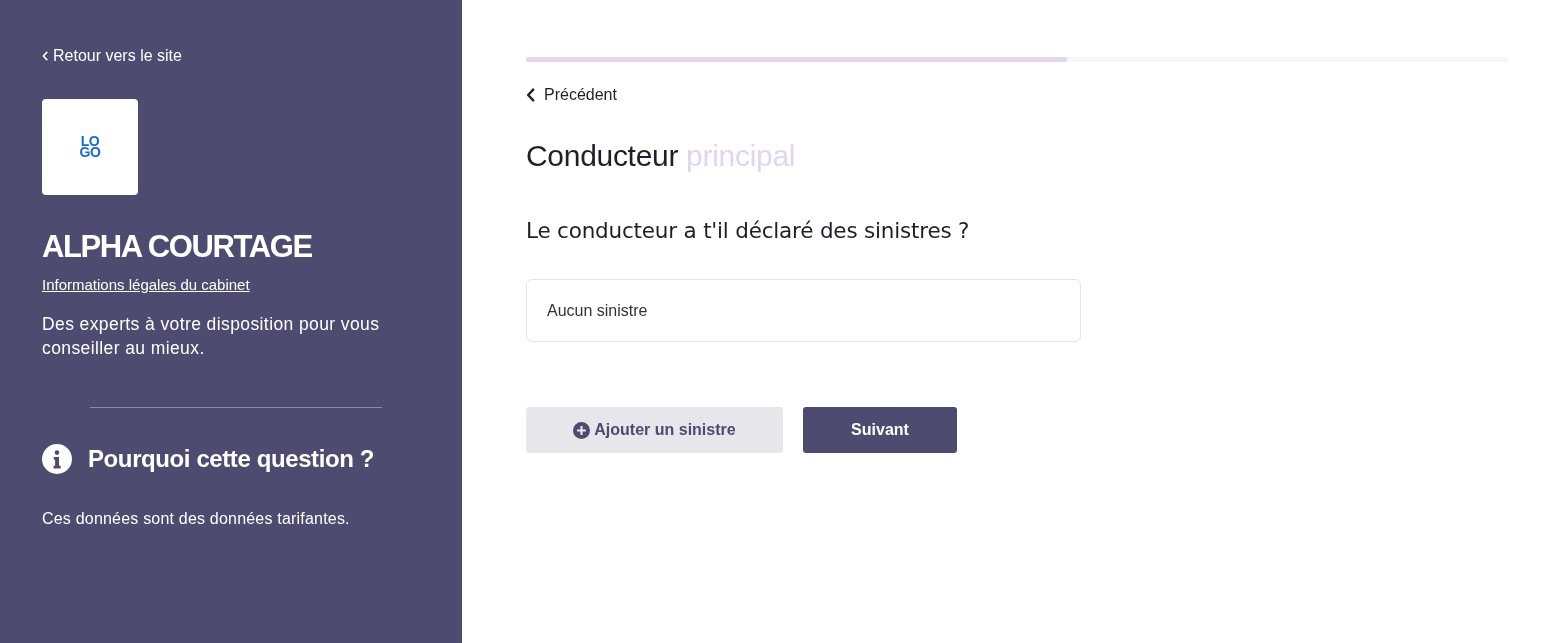  Describe the element at coordinates (571, 95) in the screenshot. I see `previous-button: Précédent` at that location.